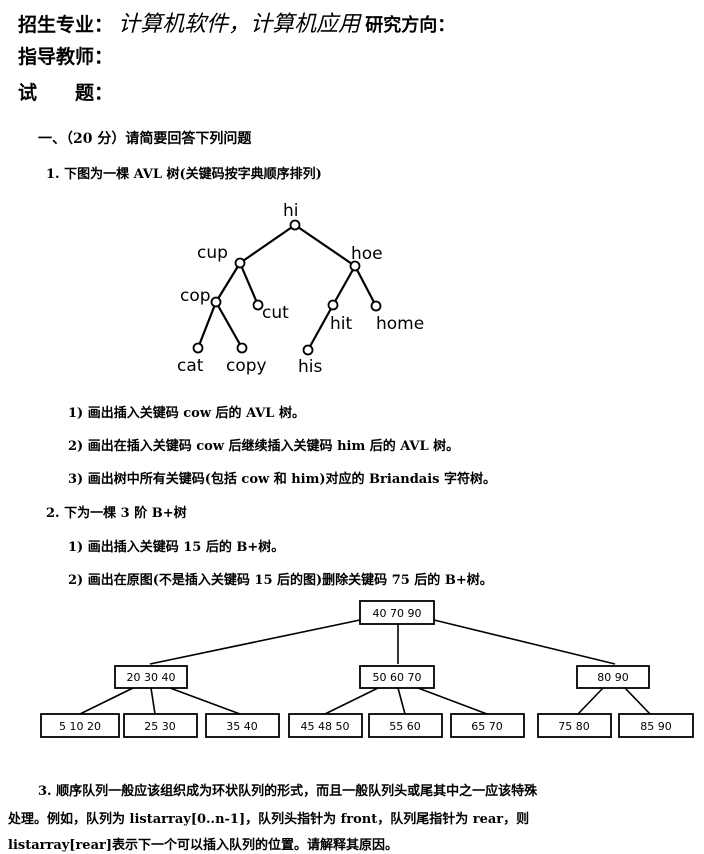  What do you see at coordinates (176, 547) in the screenshot?
I see `q2-sub1: 1) 画出插入关键码 15 后的 B+树。` at bounding box center [176, 547].